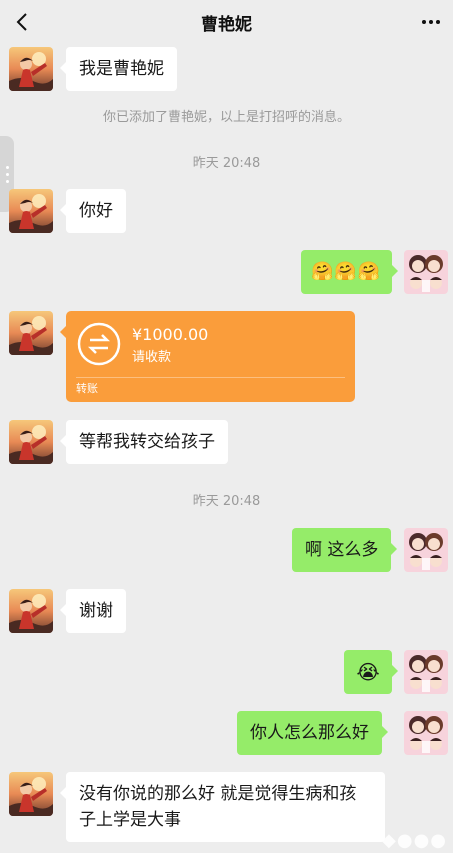  Describe the element at coordinates (345, 550) in the screenshot. I see `outgoing-message: 啊 这么多` at that location.